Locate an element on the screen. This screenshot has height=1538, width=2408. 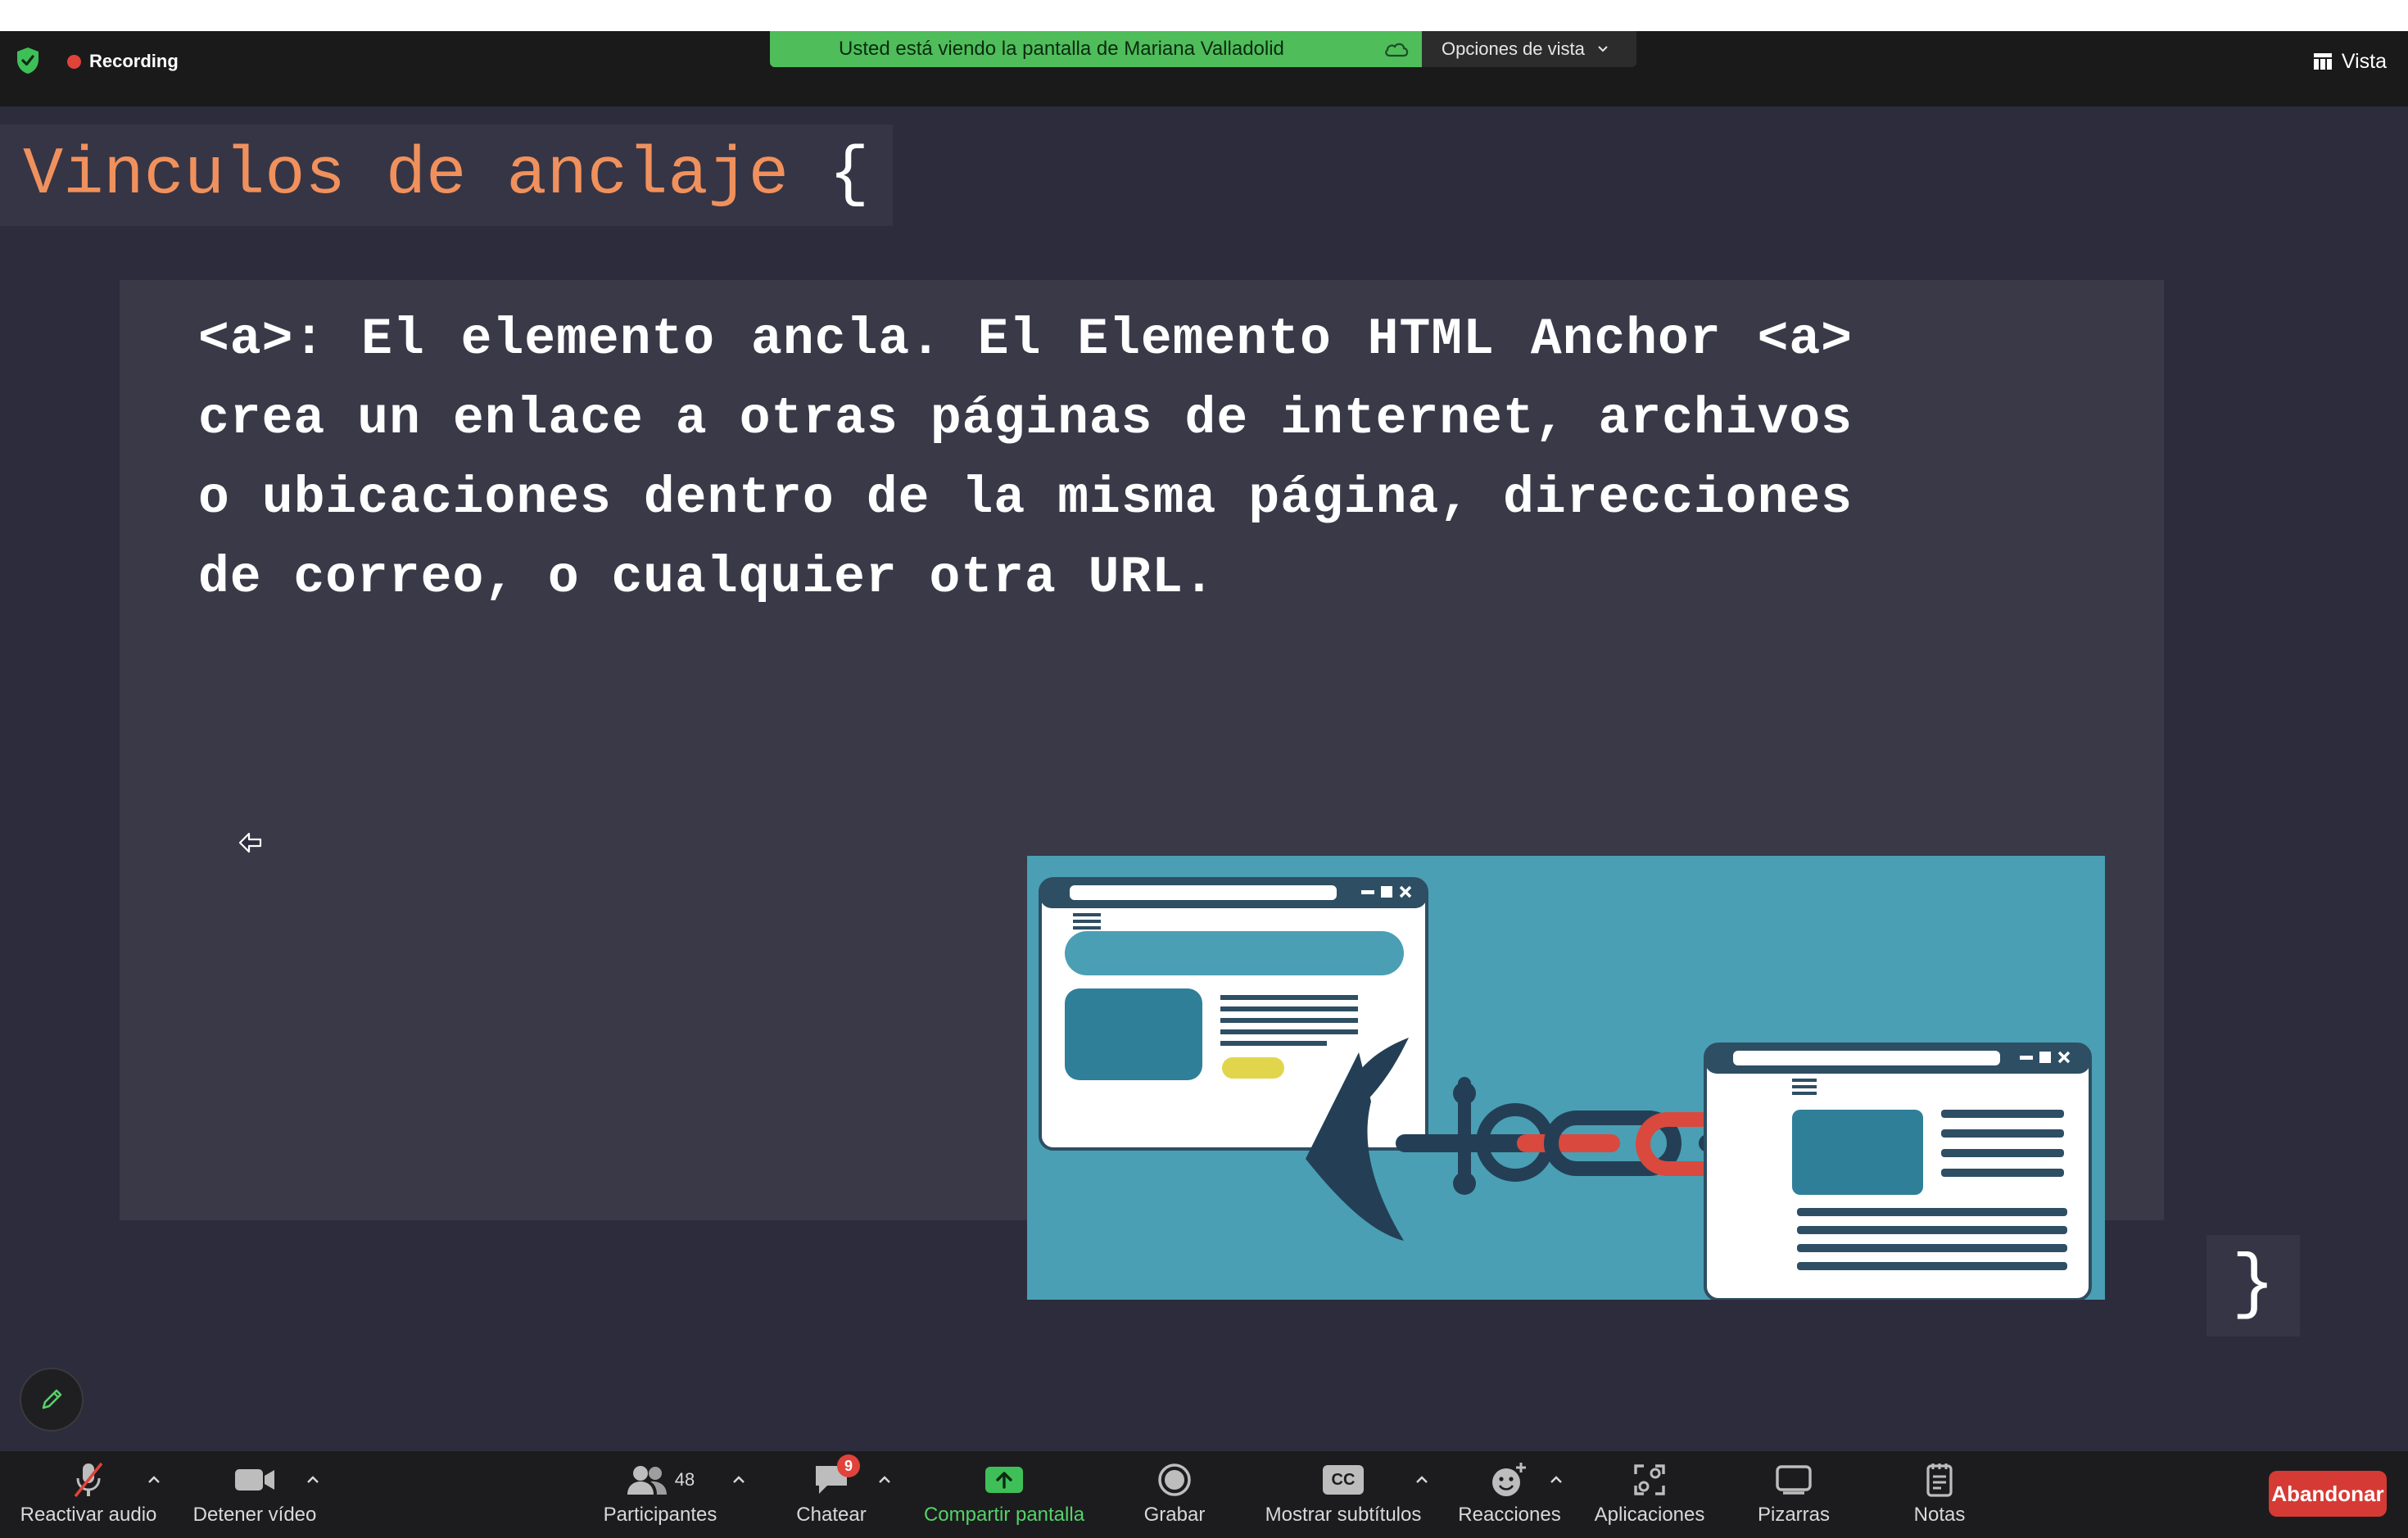
captions-options-caret-icon is located at coordinates (1422, 1480).